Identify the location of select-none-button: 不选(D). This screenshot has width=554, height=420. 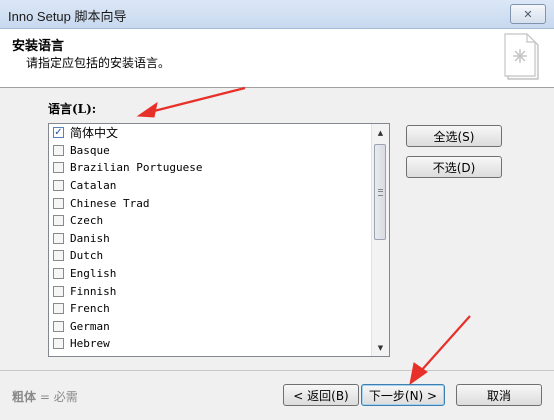
(454, 167).